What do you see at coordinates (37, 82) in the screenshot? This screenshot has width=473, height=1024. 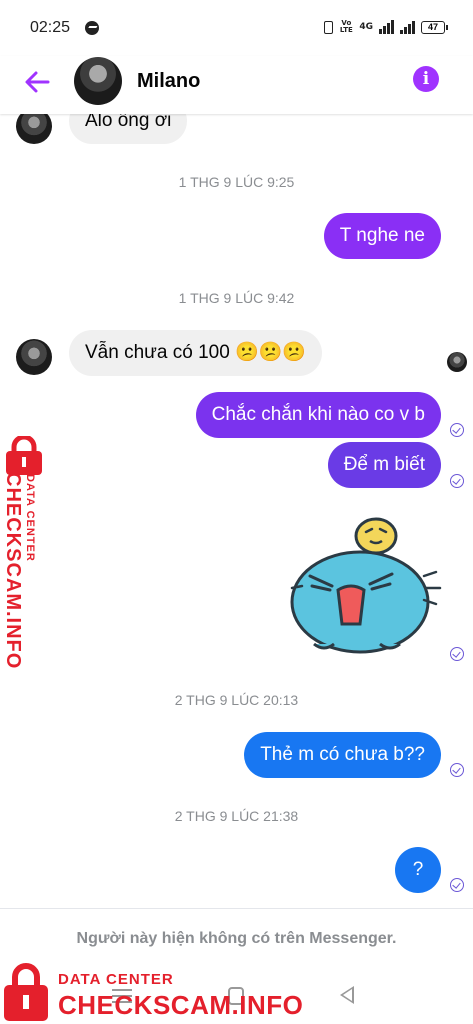 I see `back-arrow-icon` at bounding box center [37, 82].